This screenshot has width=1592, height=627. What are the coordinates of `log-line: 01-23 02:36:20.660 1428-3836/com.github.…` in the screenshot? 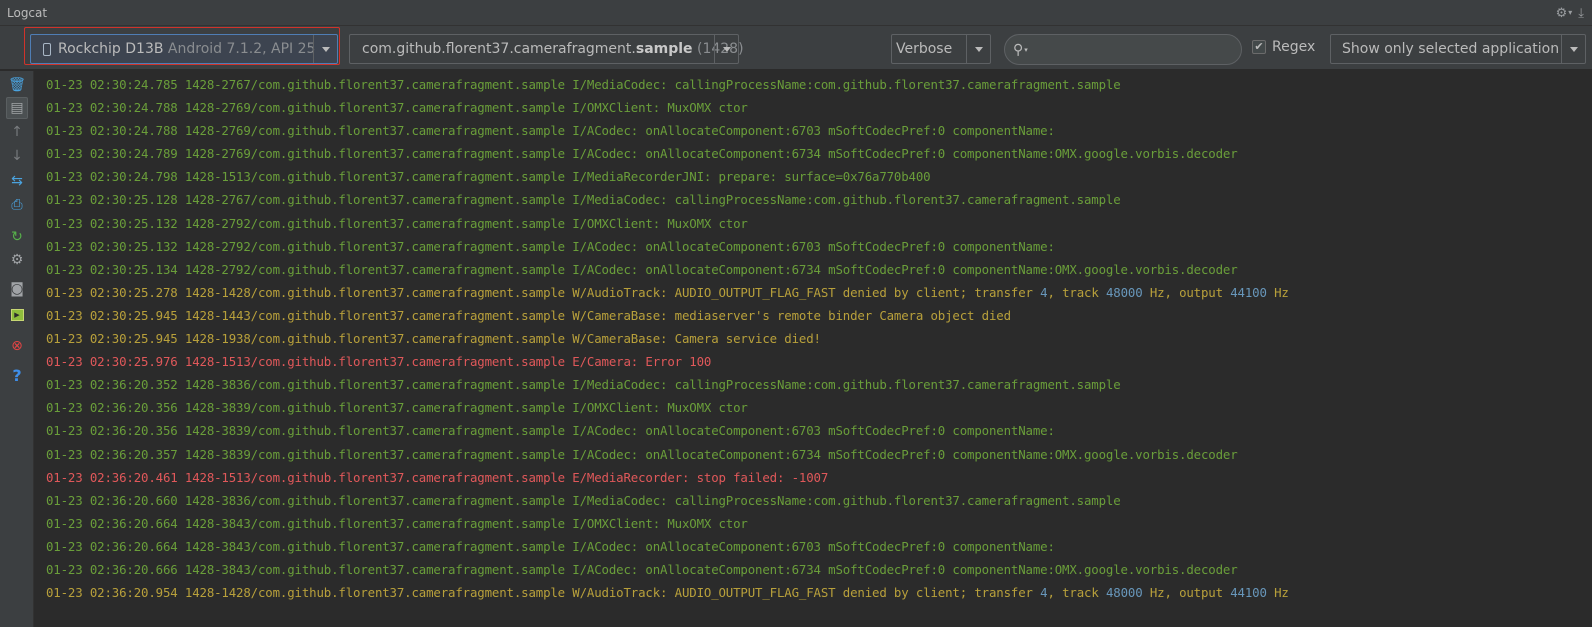 It's located at (583, 500).